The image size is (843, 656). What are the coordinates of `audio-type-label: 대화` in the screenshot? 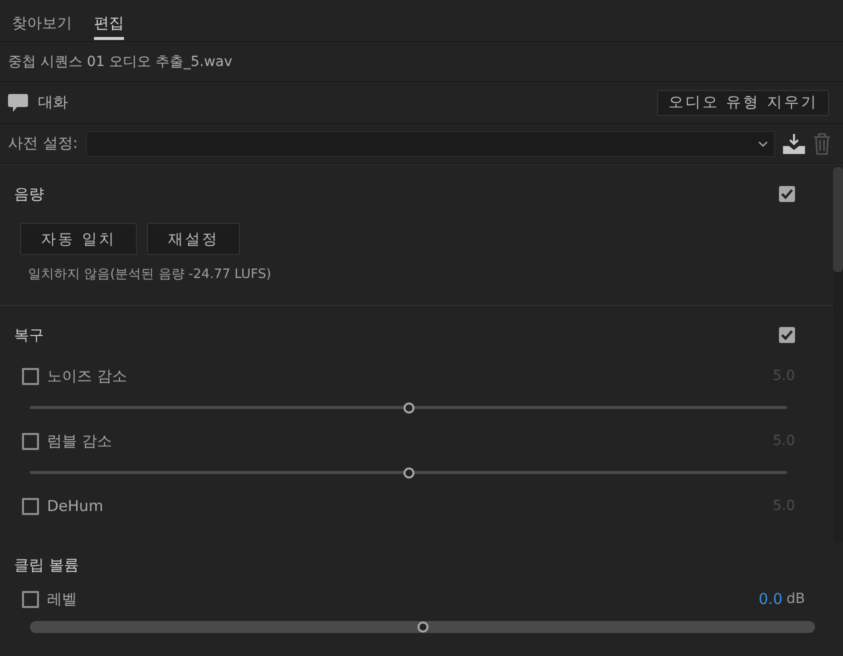 It's located at (53, 102).